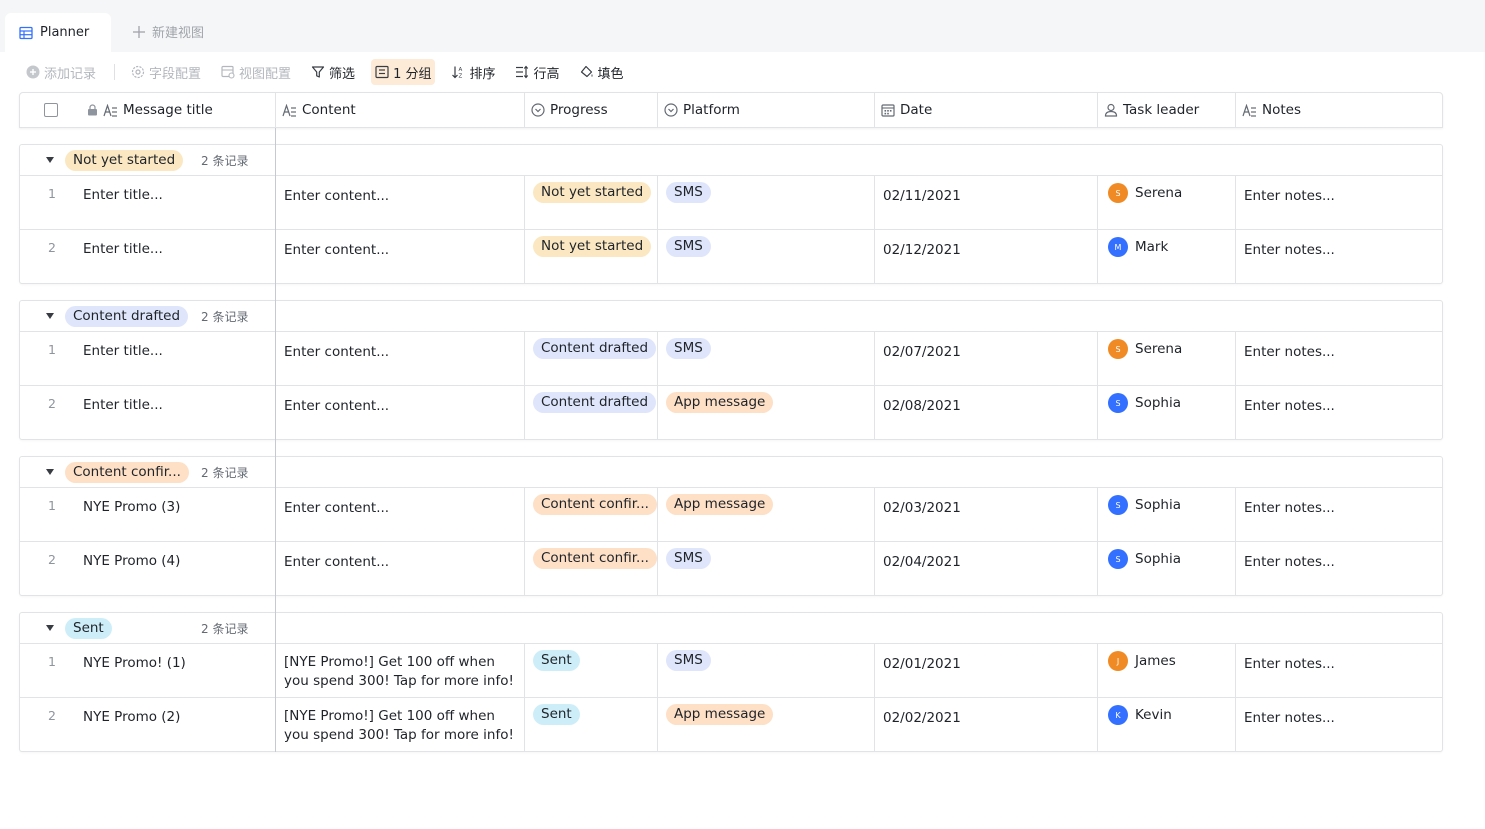  I want to click on title-cell: 1 NYE Promo! (1), so click(148, 670).